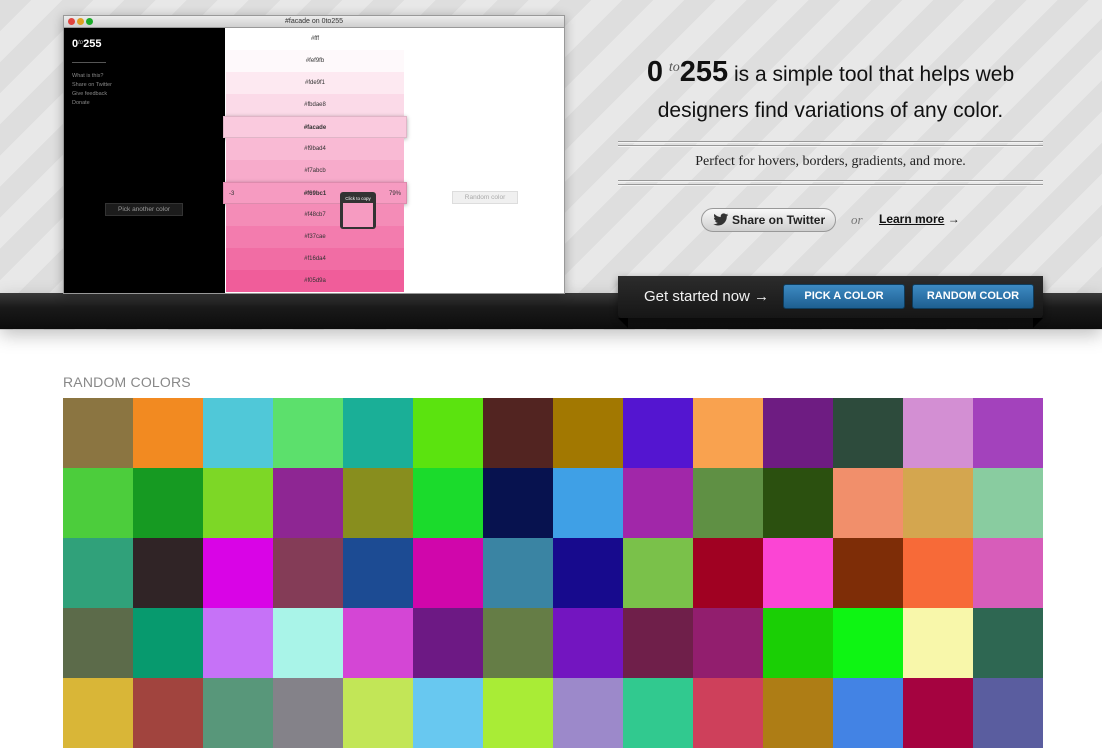  What do you see at coordinates (358, 198) in the screenshot?
I see `preview-copy-label: Click to copy` at bounding box center [358, 198].